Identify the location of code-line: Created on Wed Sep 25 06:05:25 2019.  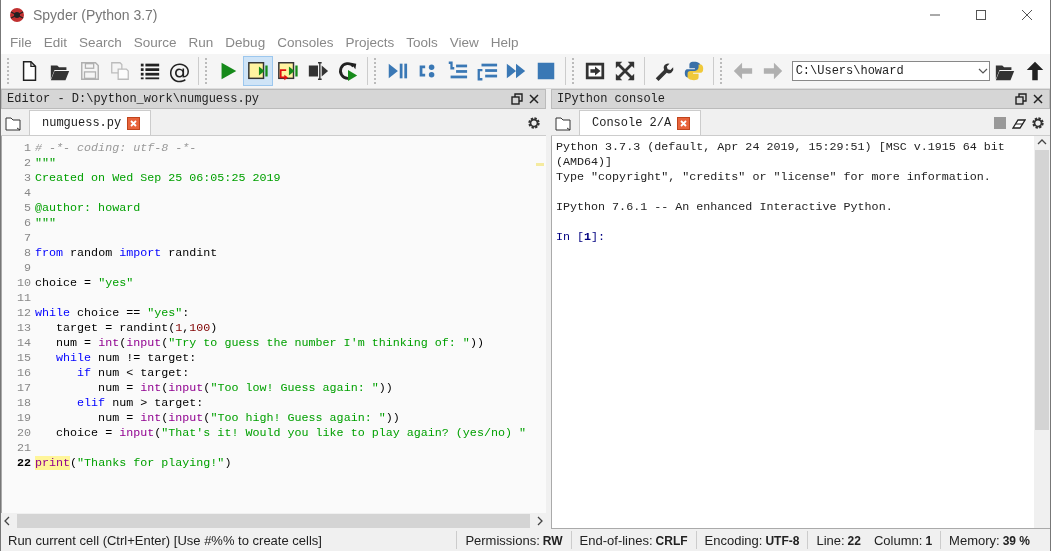
(158, 178).